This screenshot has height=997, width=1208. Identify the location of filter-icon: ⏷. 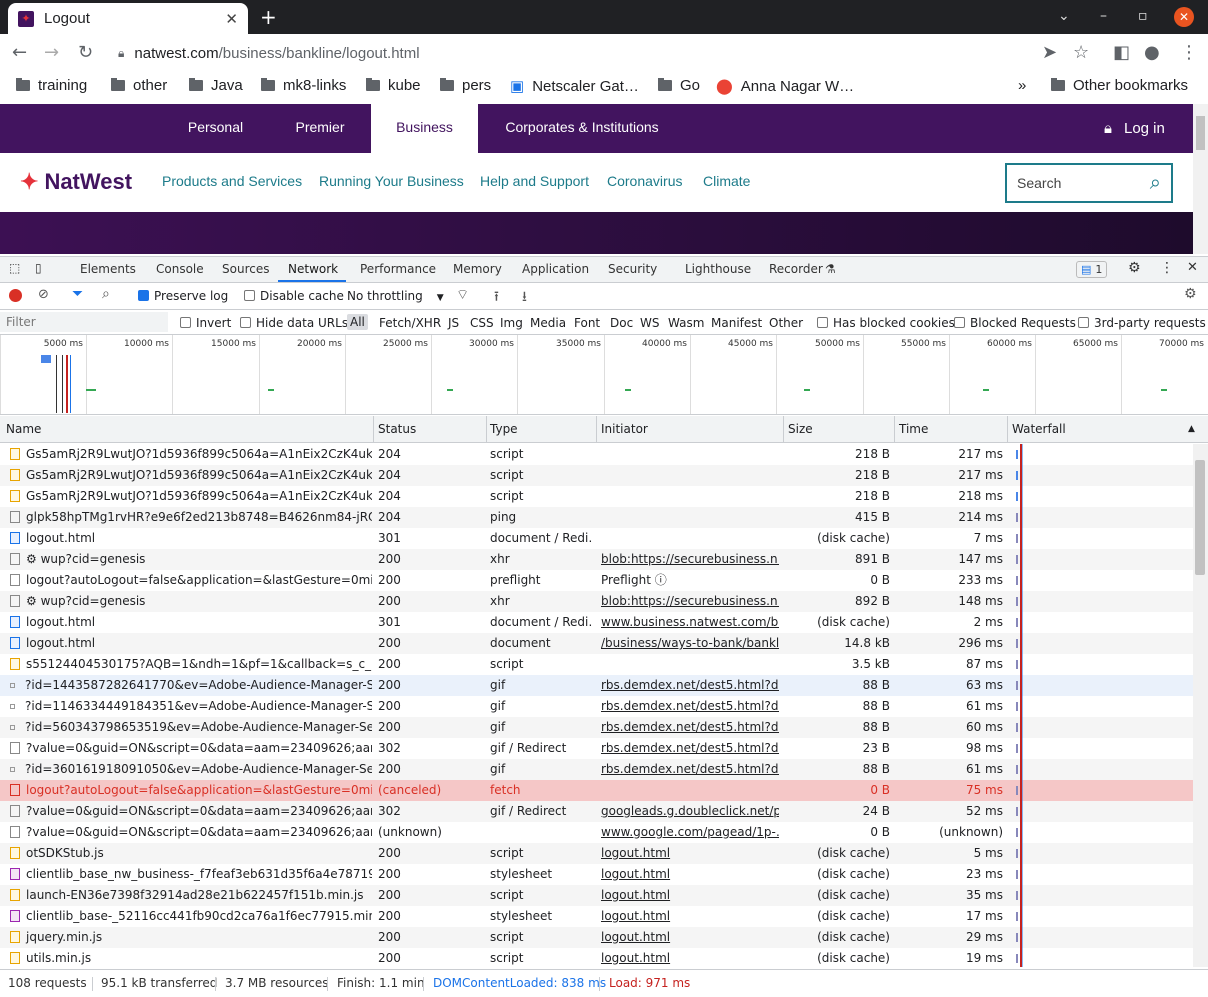
(77, 294).